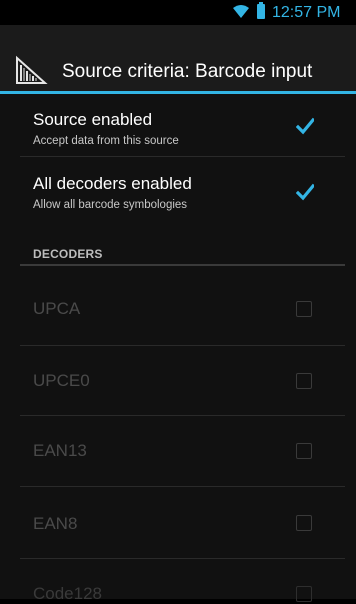 The width and height of the screenshot is (356, 604). What do you see at coordinates (112, 183) in the screenshot?
I see `all-decoders-enabled-title: All decoders enabled` at bounding box center [112, 183].